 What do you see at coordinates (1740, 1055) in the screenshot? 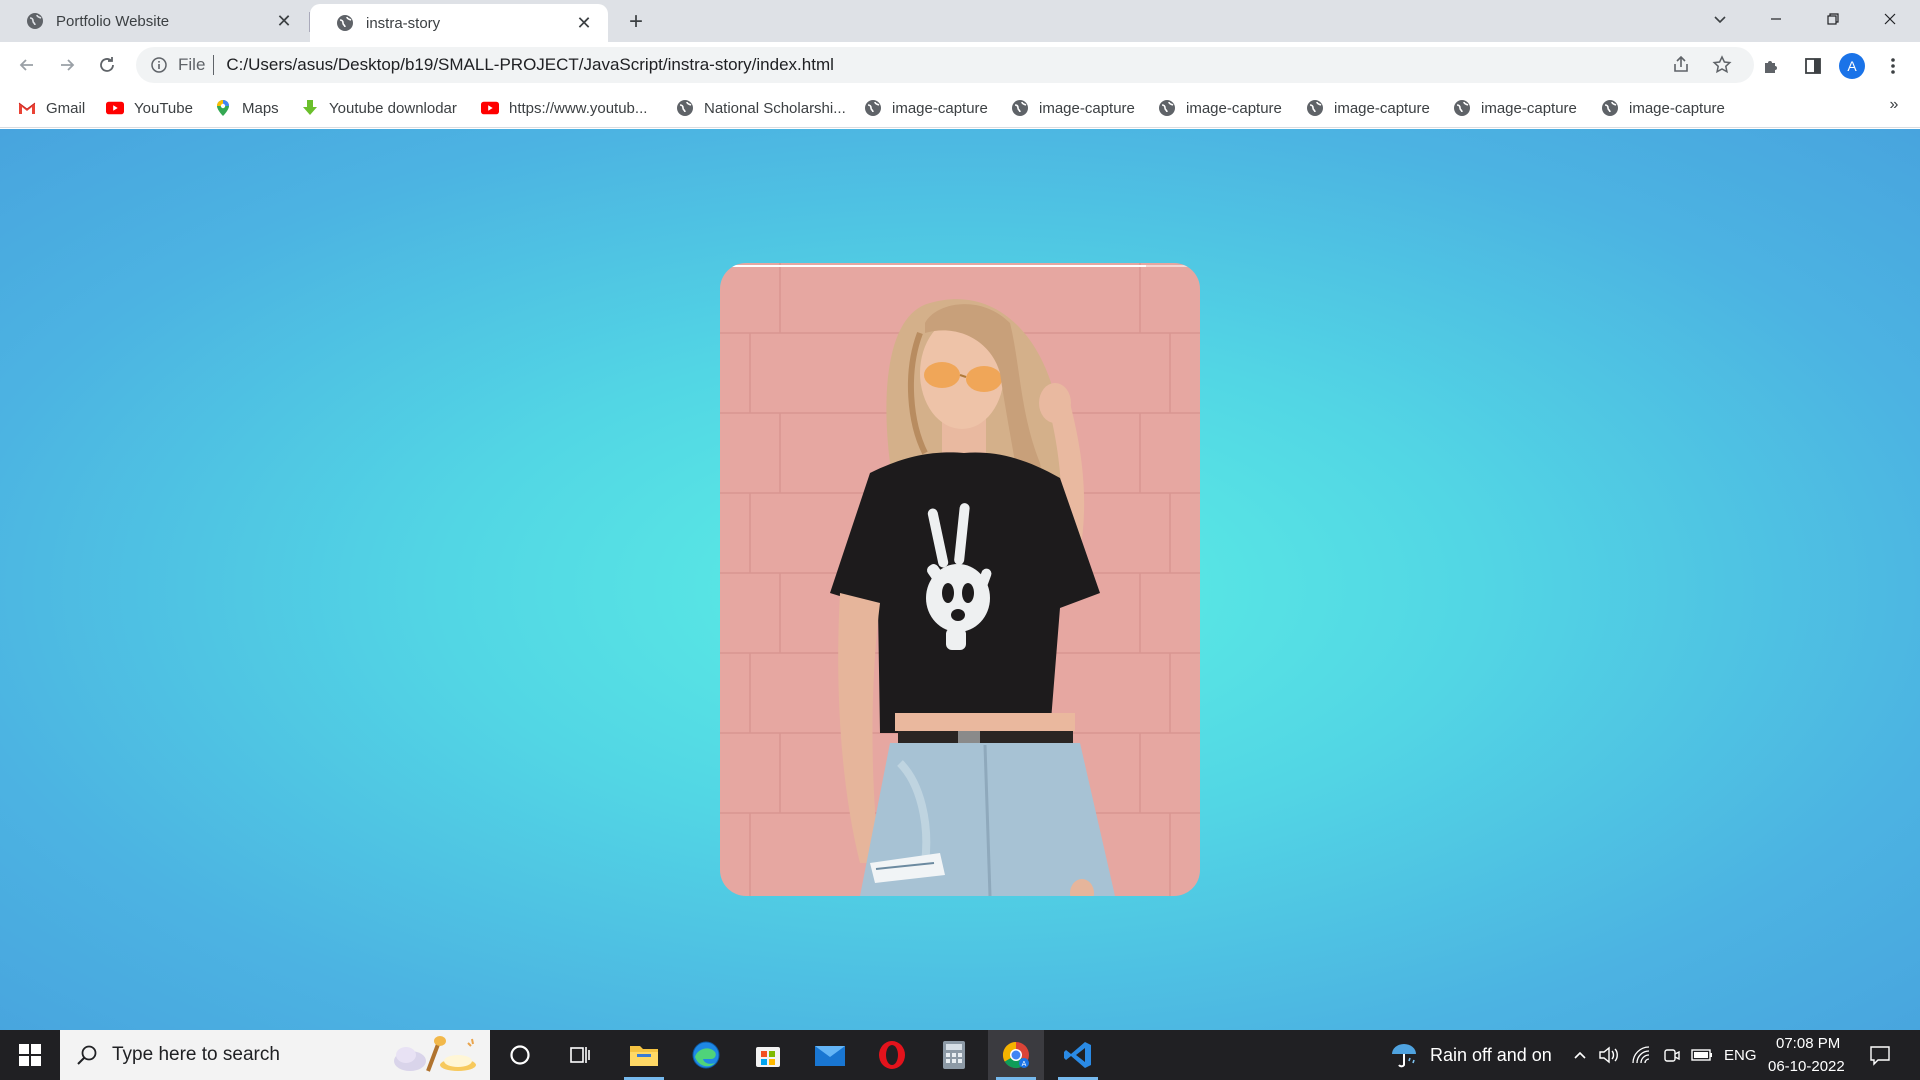
I see `input-language: ENG` at bounding box center [1740, 1055].